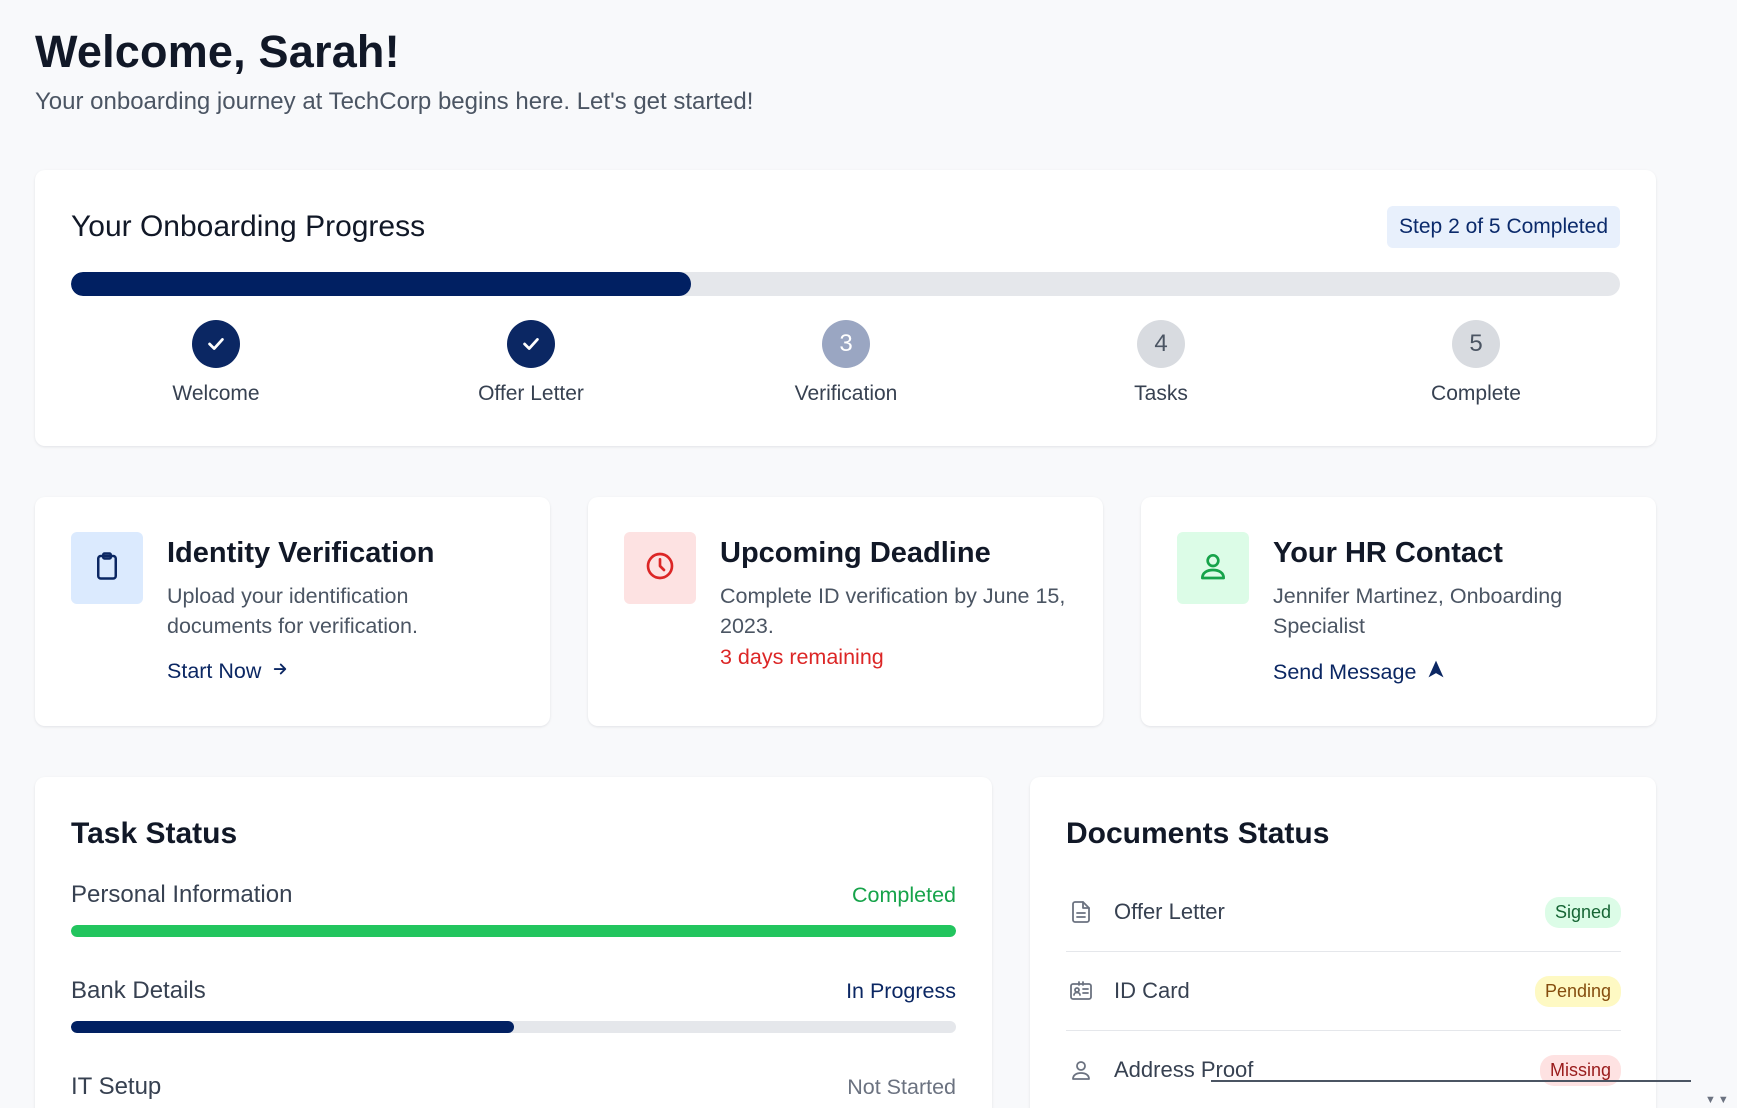 The image size is (1737, 1108). I want to click on days-remaining-alert: 3 days remaining, so click(802, 657).